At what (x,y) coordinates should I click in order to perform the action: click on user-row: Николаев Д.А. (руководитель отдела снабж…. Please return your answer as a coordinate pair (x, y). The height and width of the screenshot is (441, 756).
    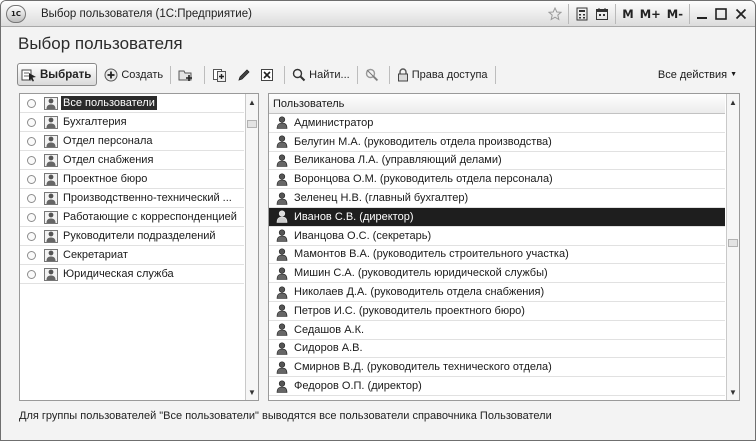
    Looking at the image, I should click on (497, 292).